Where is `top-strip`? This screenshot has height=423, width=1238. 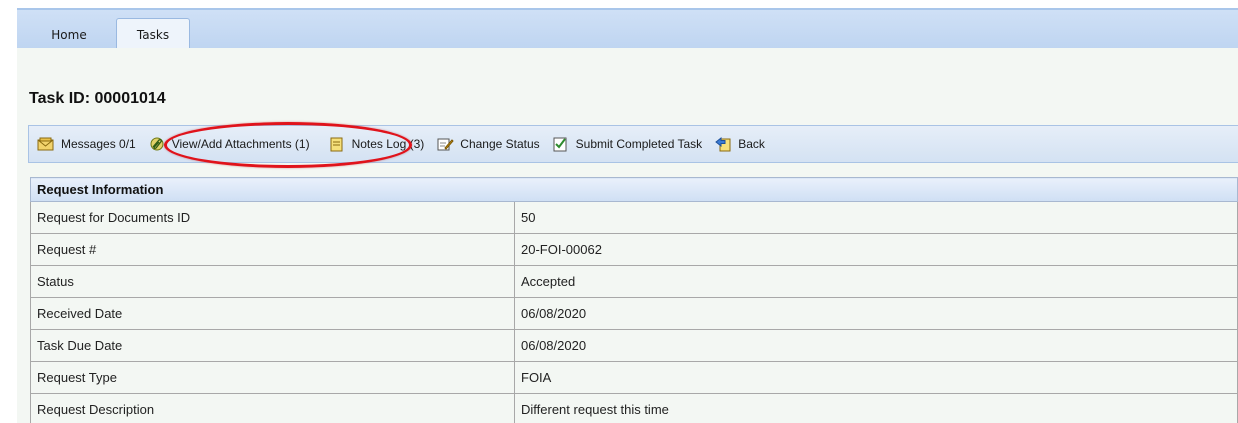
top-strip is located at coordinates (627, 4).